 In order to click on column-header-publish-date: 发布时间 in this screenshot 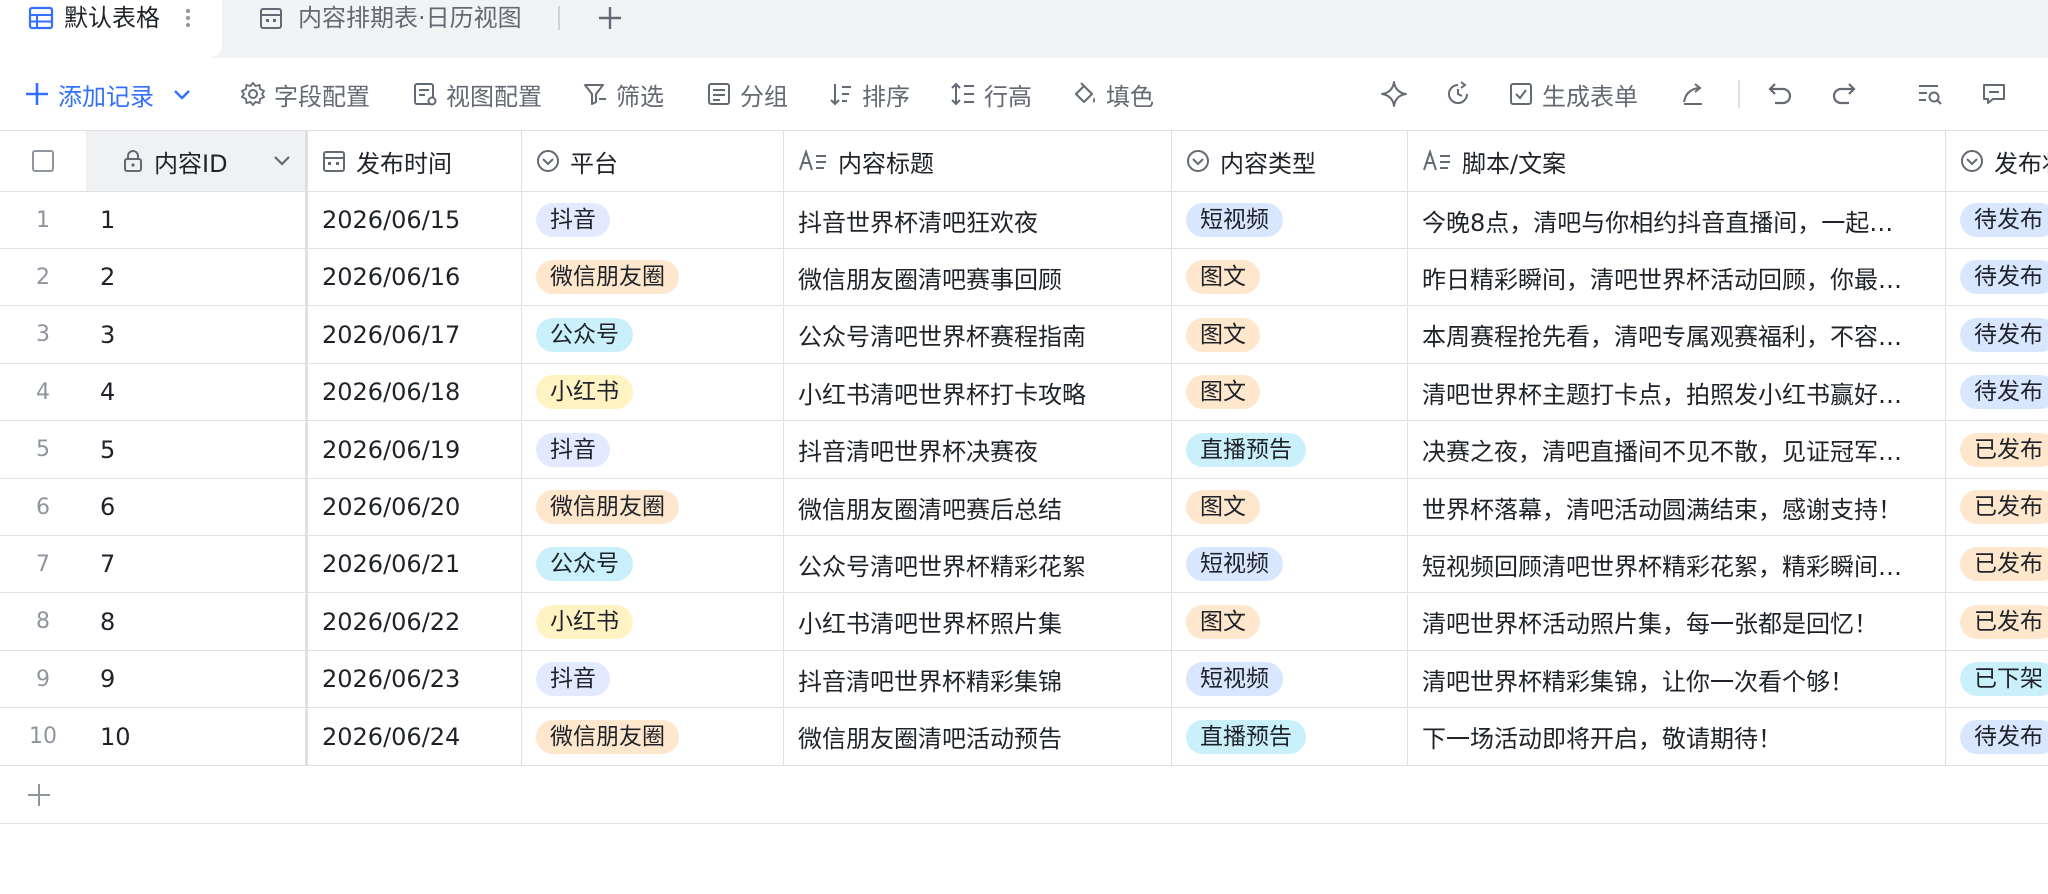, I will do `click(415, 161)`.